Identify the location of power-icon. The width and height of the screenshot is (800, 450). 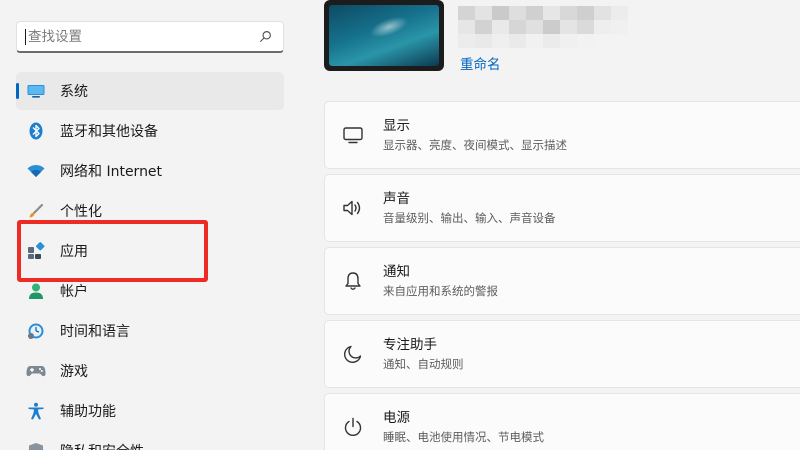
(353, 427).